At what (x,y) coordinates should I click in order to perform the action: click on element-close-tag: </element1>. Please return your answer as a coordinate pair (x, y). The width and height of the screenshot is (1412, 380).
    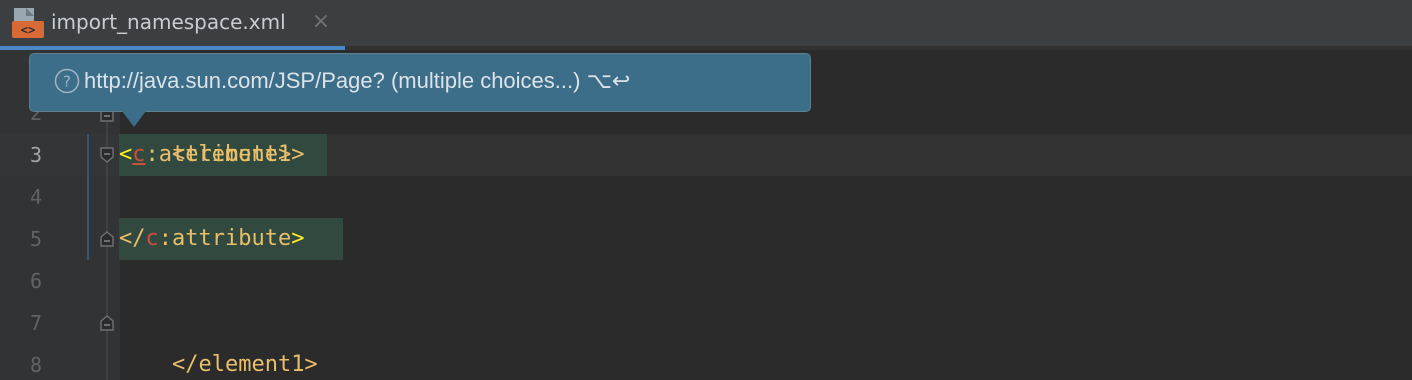
    Looking at the image, I should click on (244, 364).